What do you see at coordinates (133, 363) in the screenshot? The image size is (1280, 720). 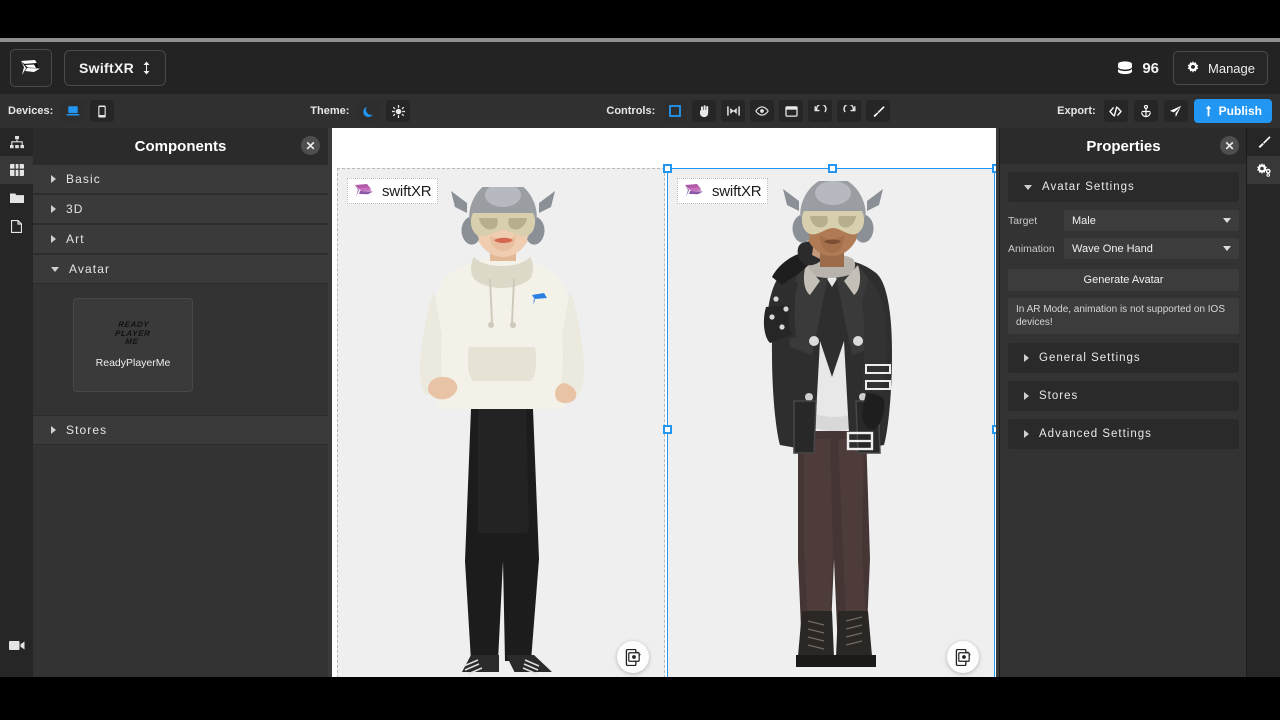 I see `component-caption: ReadyPlayerMe` at bounding box center [133, 363].